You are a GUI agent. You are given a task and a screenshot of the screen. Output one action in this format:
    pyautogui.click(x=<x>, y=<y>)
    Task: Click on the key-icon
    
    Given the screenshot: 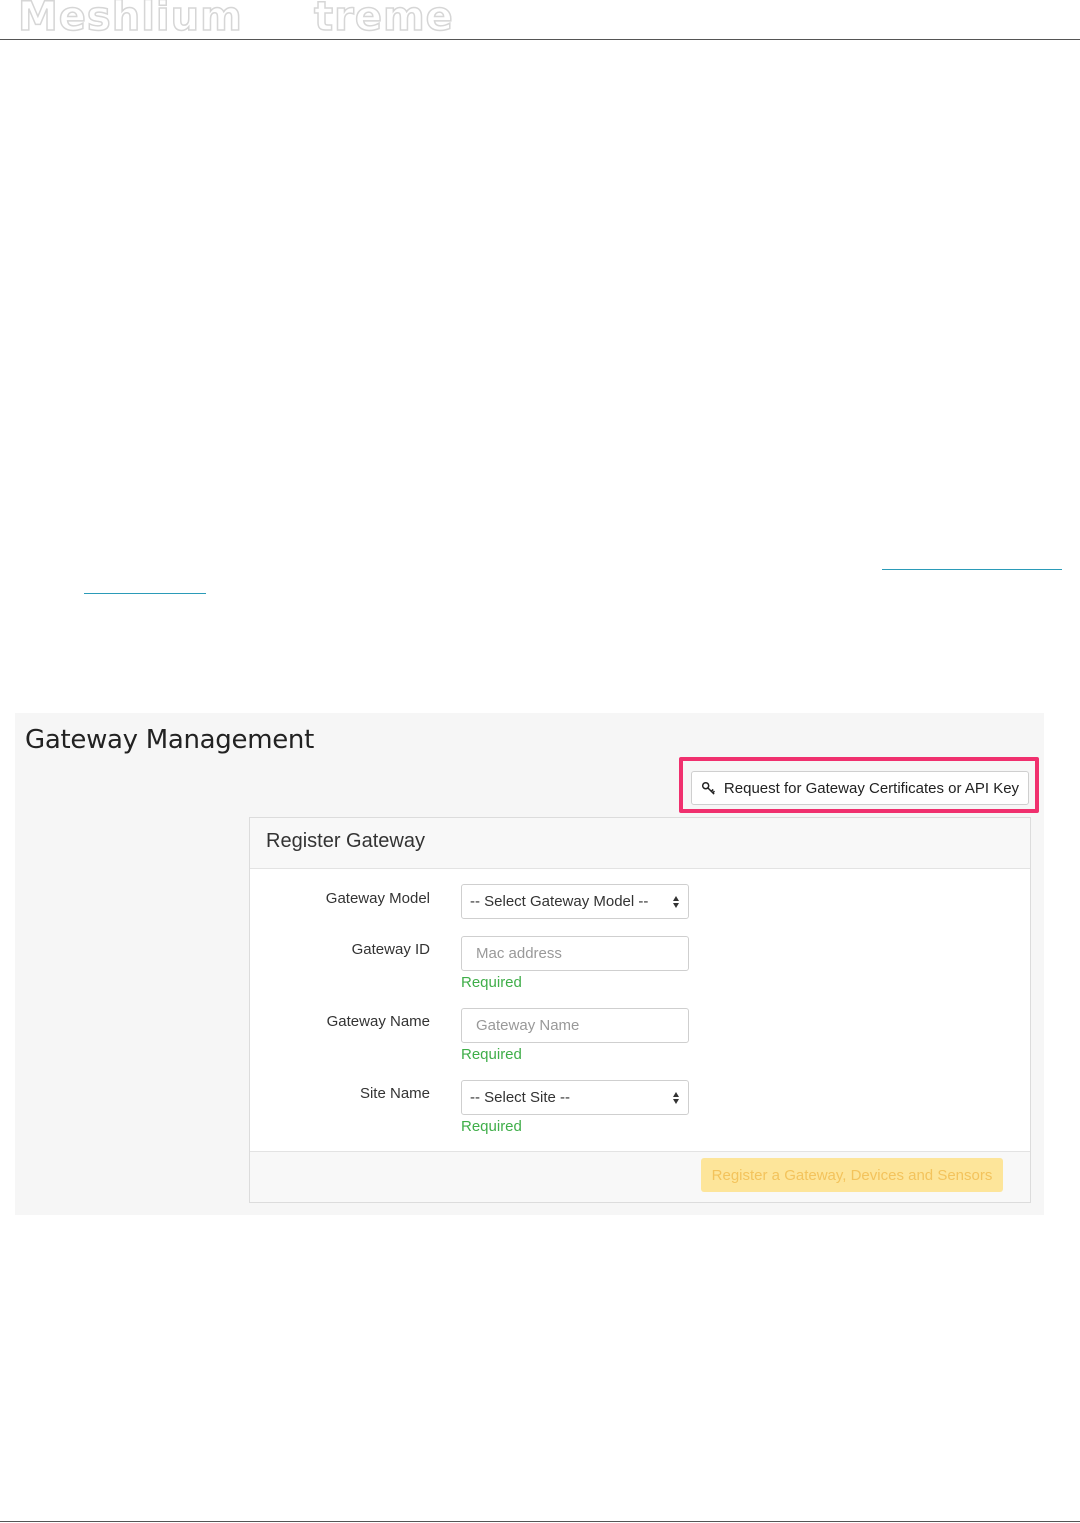 What is the action you would take?
    pyautogui.click(x=708, y=788)
    